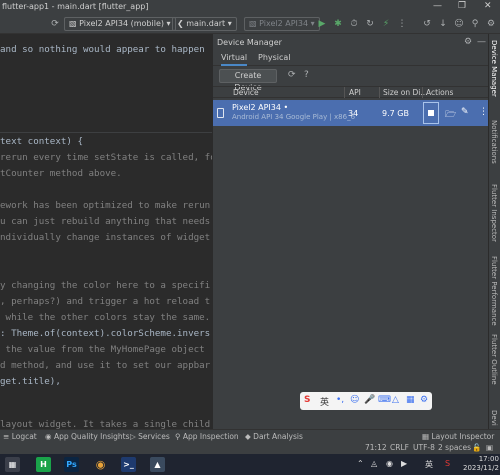 Image resolution: width=500 pixels, height=475 pixels. What do you see at coordinates (376, 447) in the screenshot?
I see `caret-position: 71:12` at bounding box center [376, 447].